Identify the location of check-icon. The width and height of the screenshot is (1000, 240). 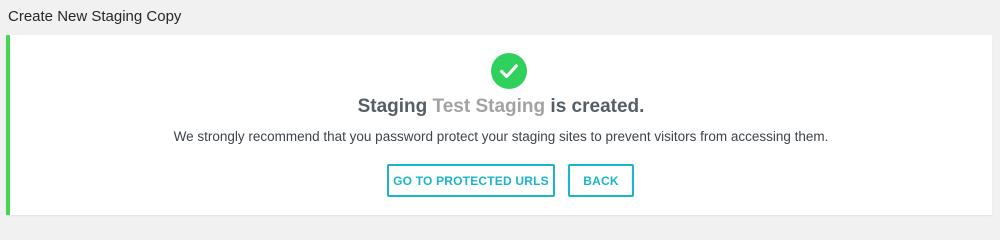
(509, 71).